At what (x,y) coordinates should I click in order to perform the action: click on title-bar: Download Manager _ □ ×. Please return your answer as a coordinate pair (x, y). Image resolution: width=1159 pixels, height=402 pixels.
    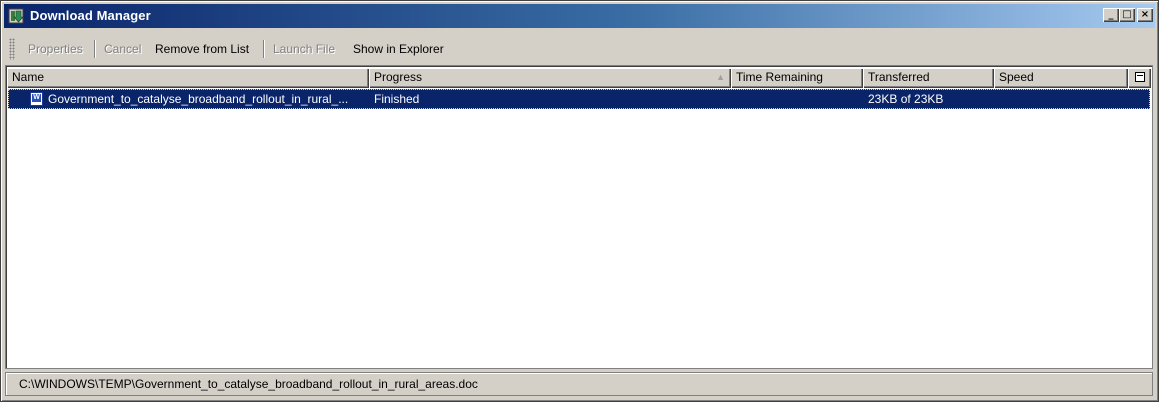
    Looking at the image, I should click on (579, 16).